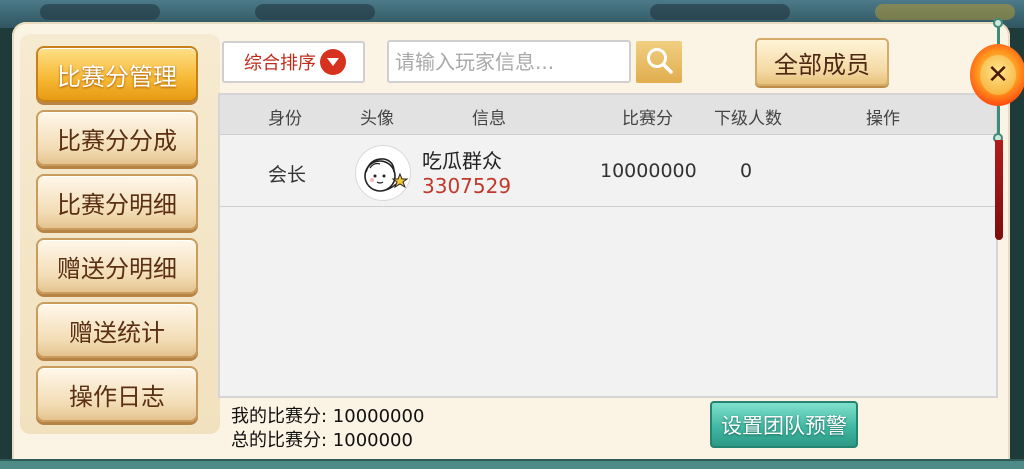 The height and width of the screenshot is (469, 1024). I want to click on search-button, so click(659, 62).